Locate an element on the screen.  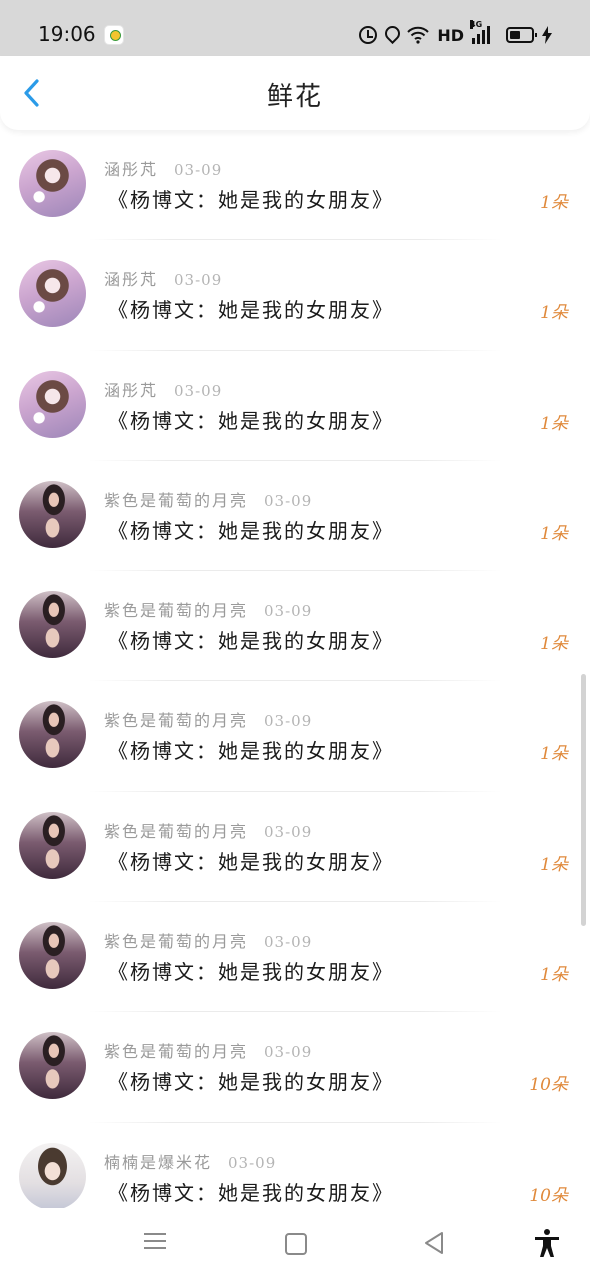
list-item: 紫色是葡萄的月亮 03-09 《杨博文：她是我的女朋友》 10朵 is located at coordinates (295, 1067).